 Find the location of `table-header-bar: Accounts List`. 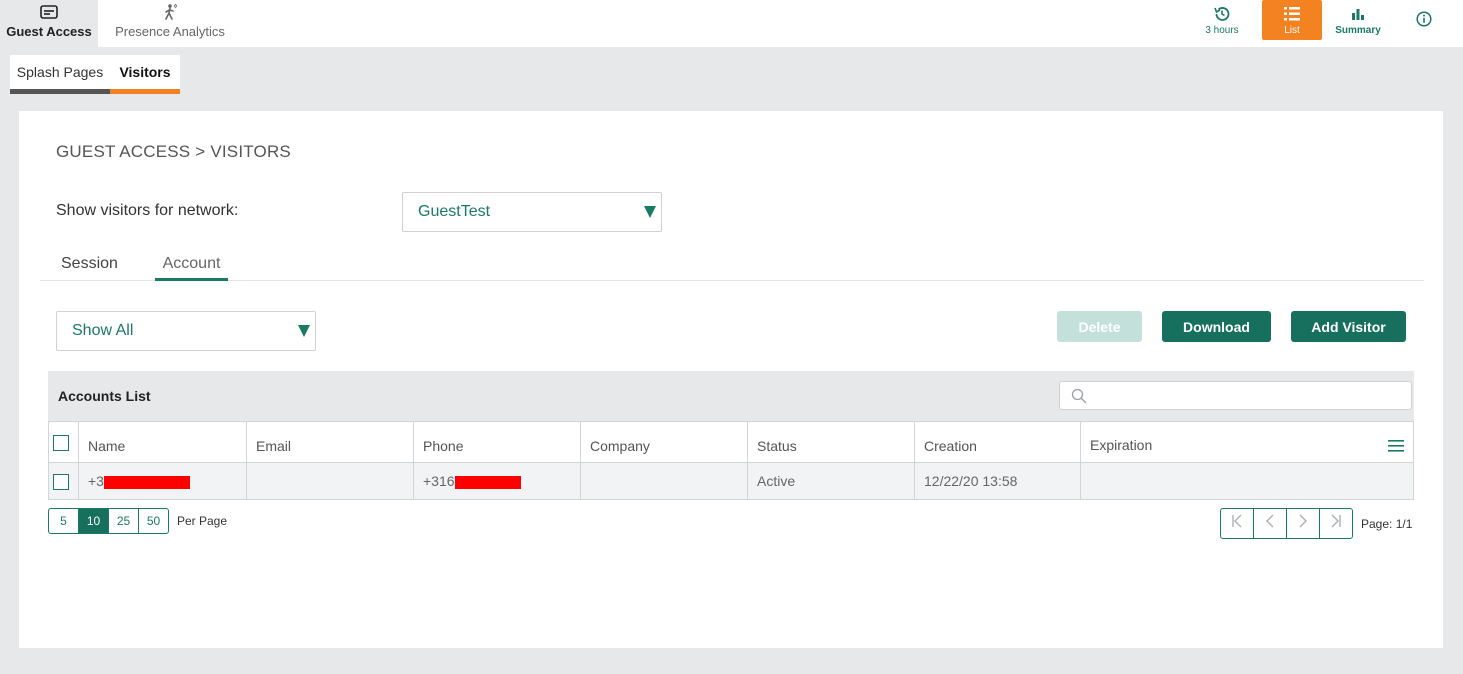

table-header-bar: Accounts List is located at coordinates (731, 396).